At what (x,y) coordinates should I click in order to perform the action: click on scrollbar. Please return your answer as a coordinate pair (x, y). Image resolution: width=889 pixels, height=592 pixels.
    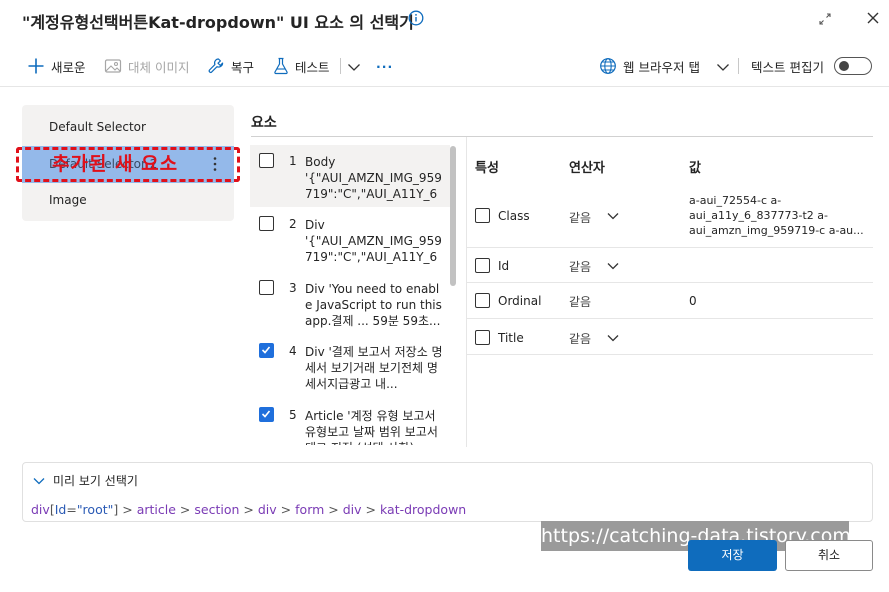
    Looking at the image, I should click on (453, 216).